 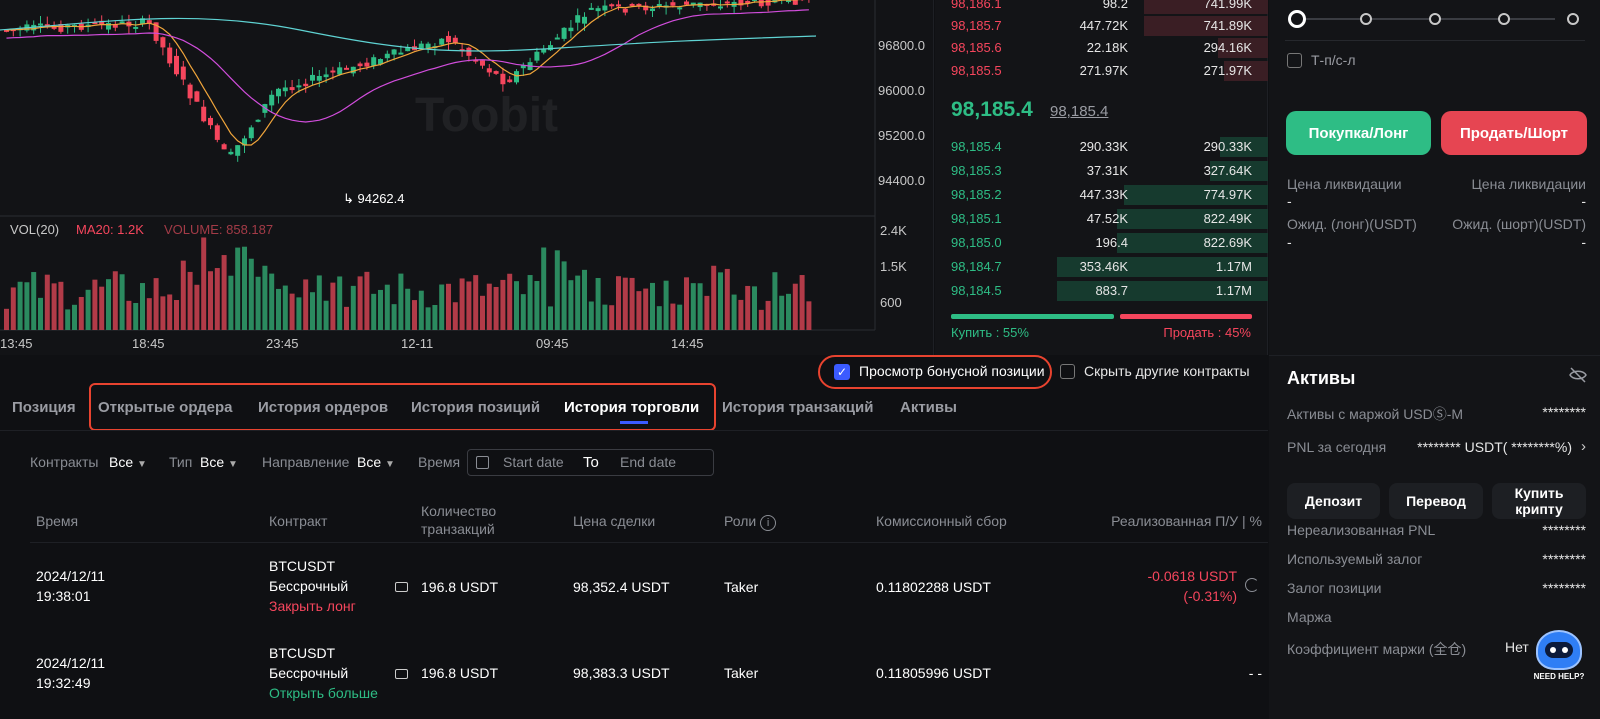 What do you see at coordinates (1101, 219) in the screenshot?
I see `bid-row: 98,185.1 47.52K 822.49K` at bounding box center [1101, 219].